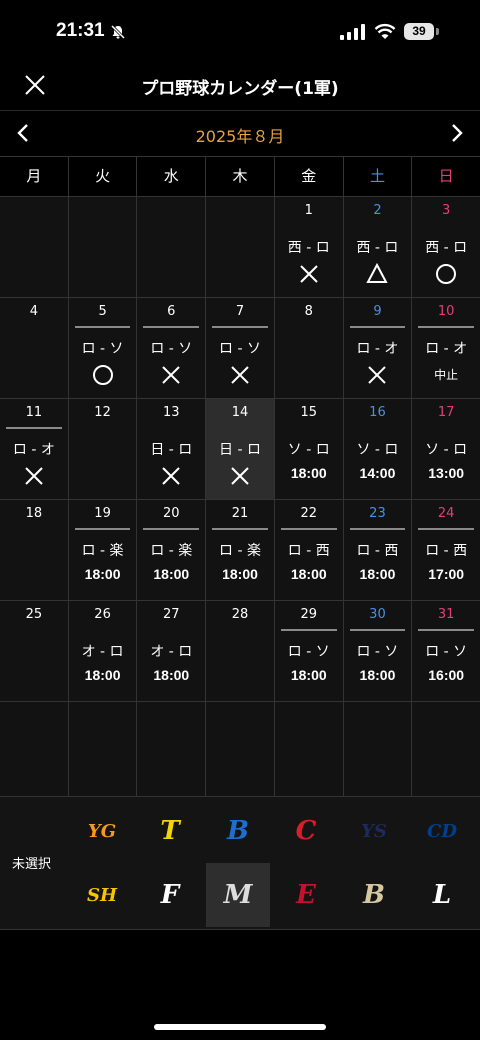  I want to click on day-number: 4, so click(33, 311).